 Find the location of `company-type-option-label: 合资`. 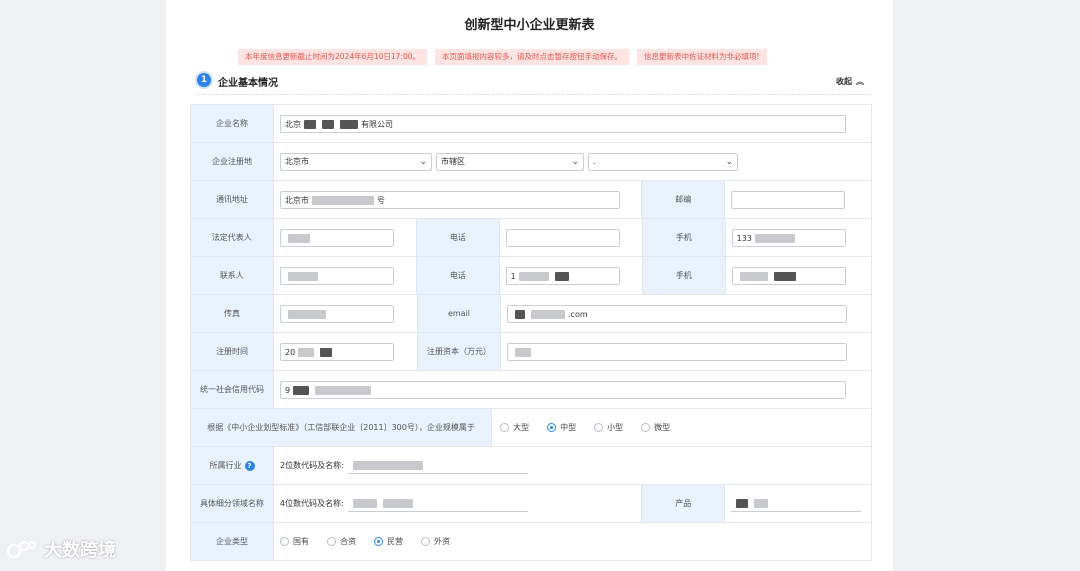

company-type-option-label: 合资 is located at coordinates (348, 541).